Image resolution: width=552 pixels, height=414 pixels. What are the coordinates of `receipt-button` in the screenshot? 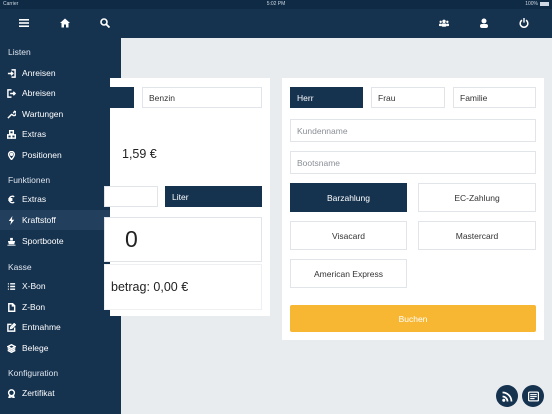 It's located at (533, 396).